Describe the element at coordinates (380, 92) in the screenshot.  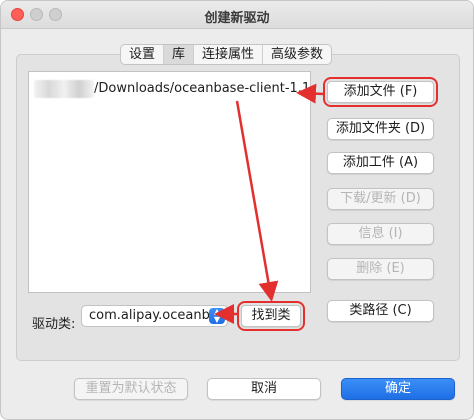
I see `add-file-button: 添加文件 (F)` at that location.